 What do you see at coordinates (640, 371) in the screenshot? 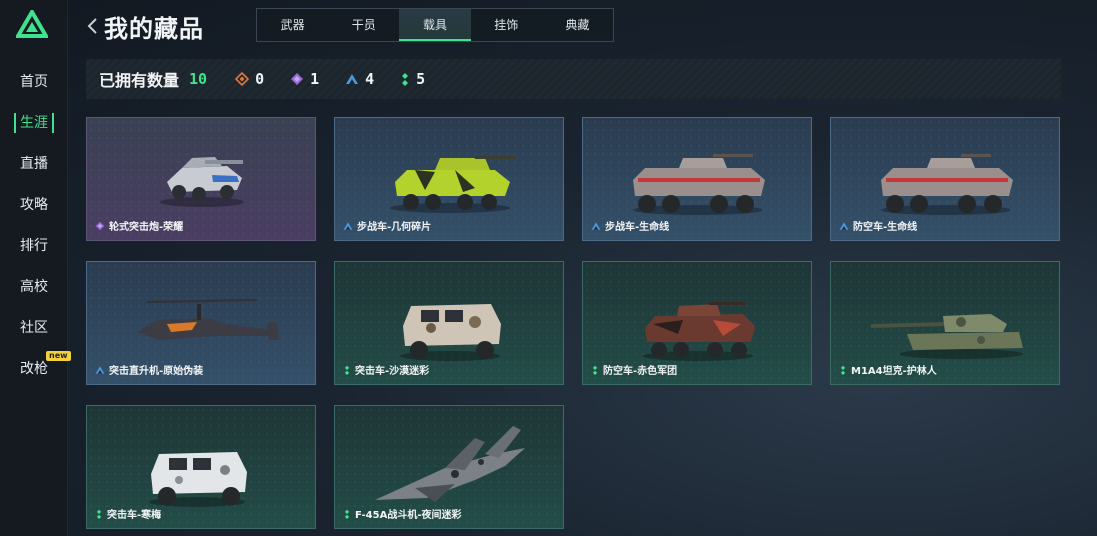
I see `card-title: 防空车-赤色军团` at bounding box center [640, 371].